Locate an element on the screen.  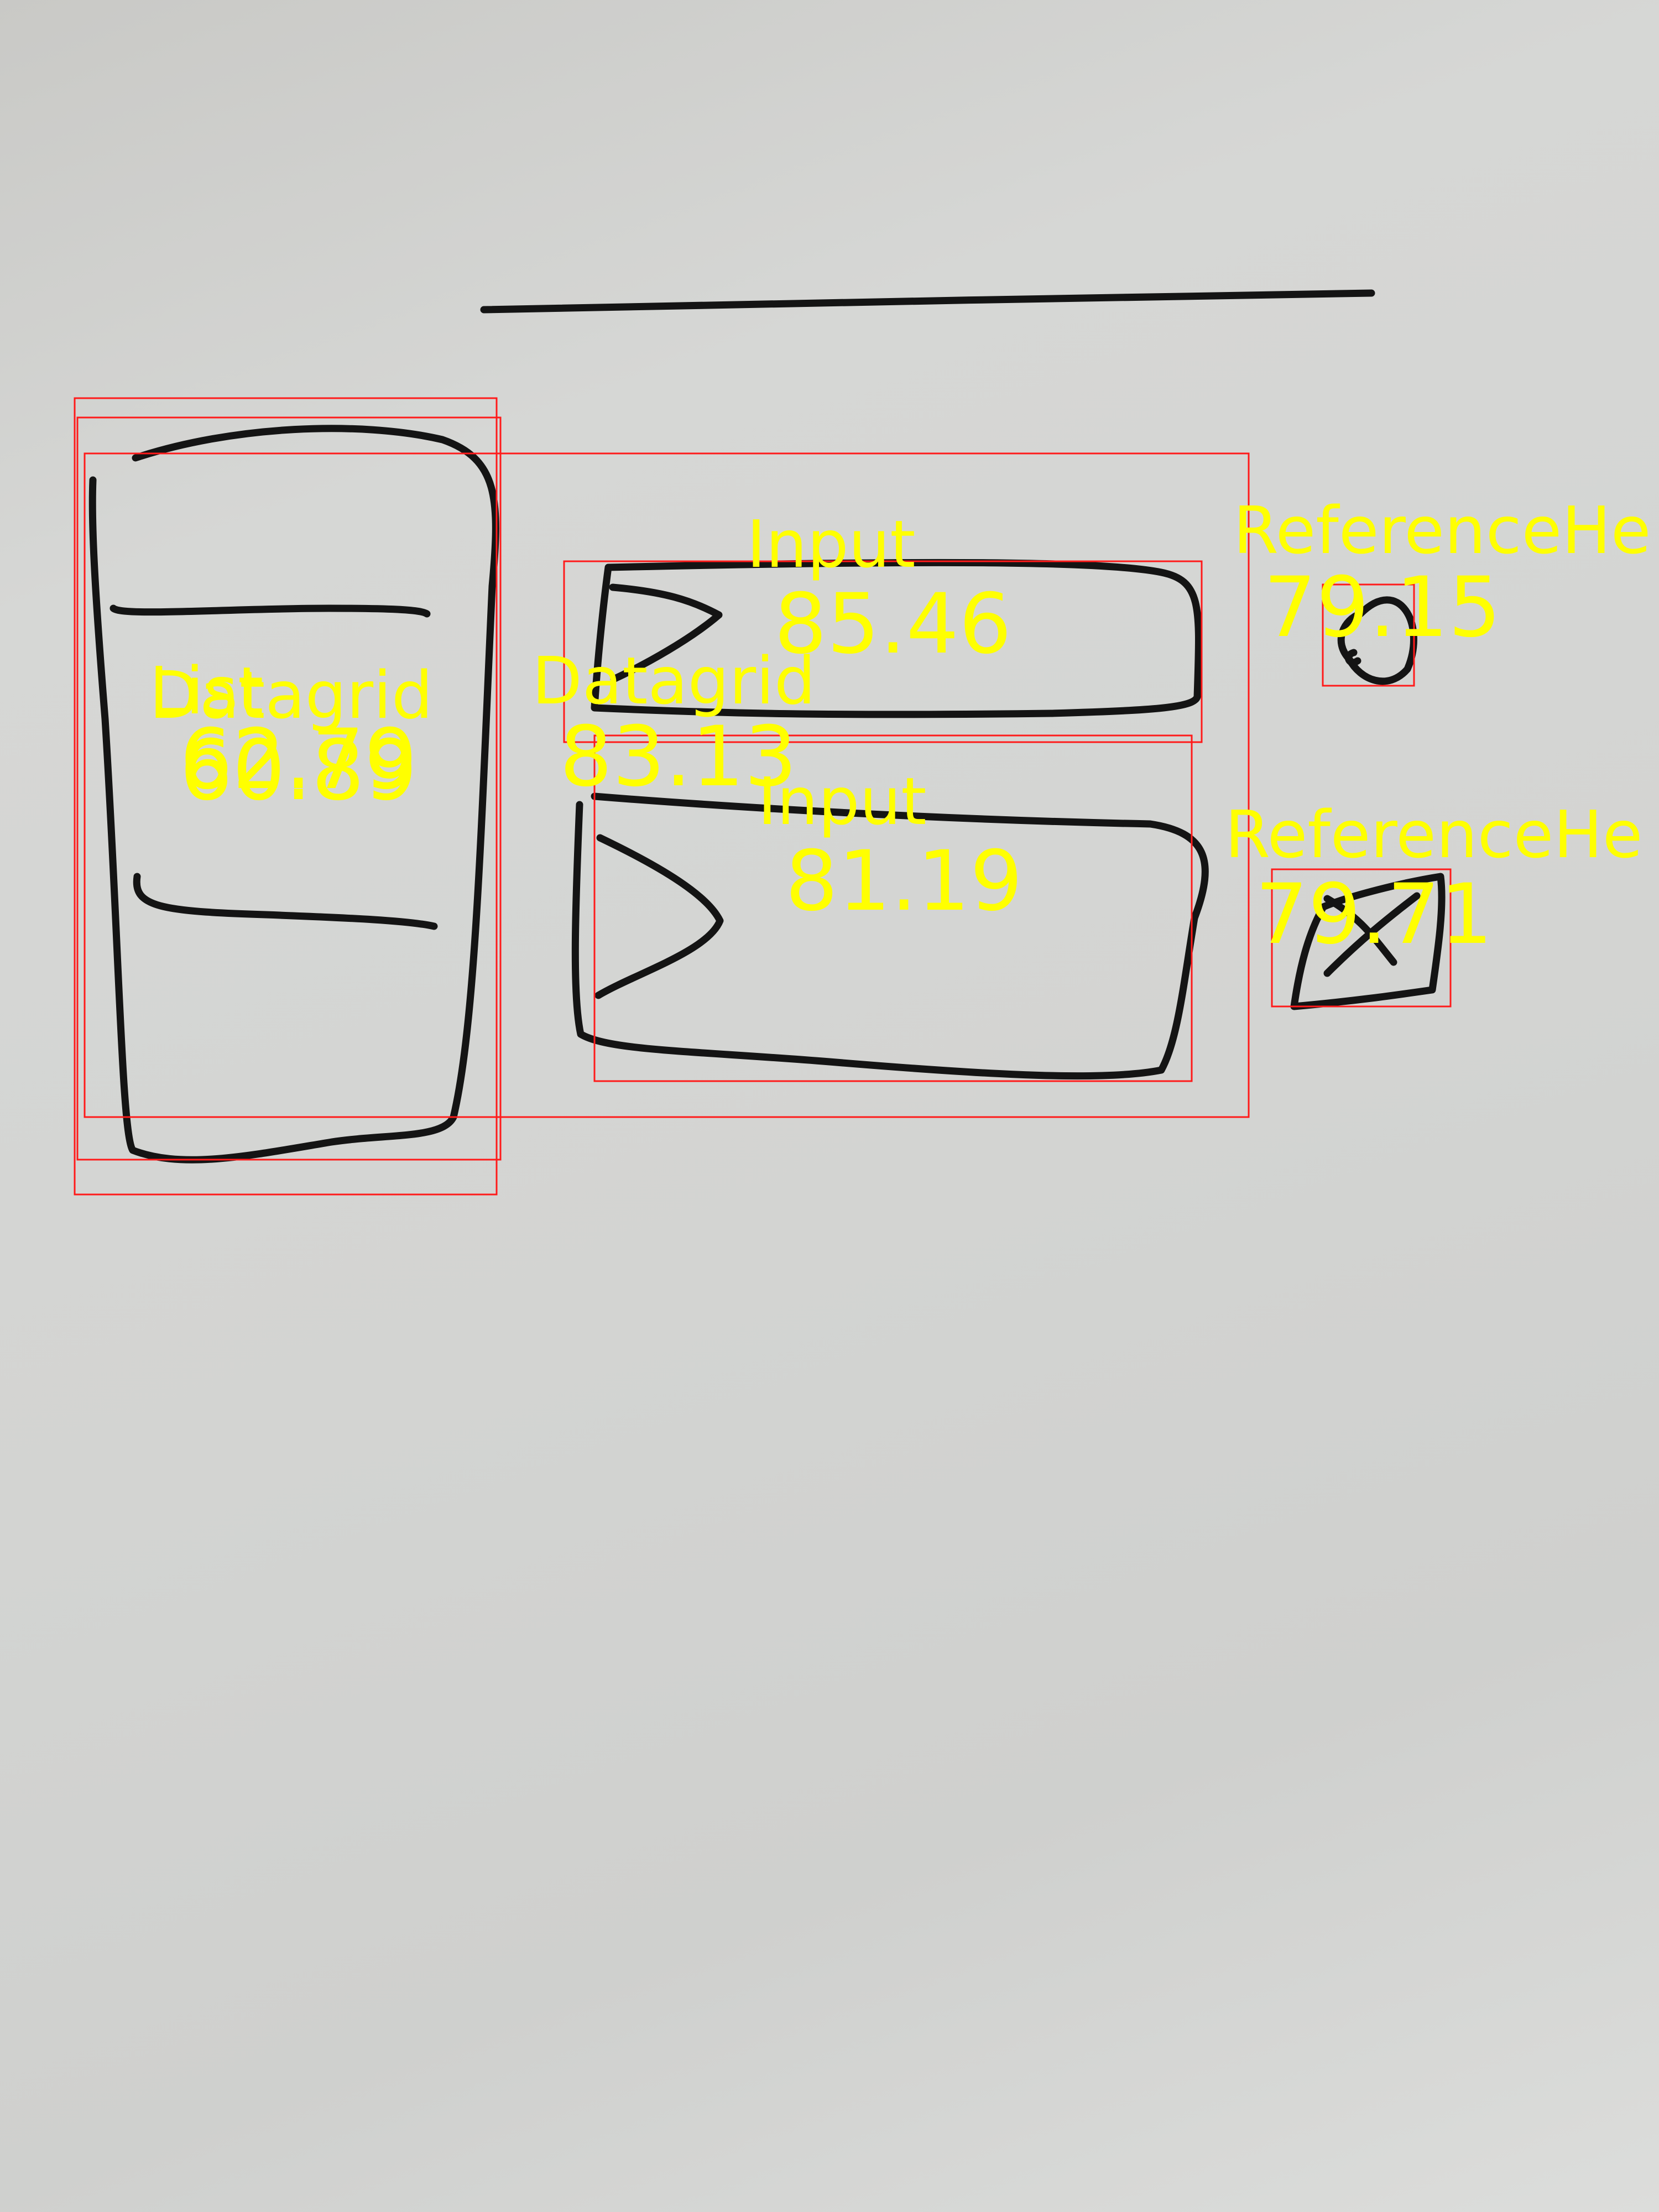
title-underline-stroke is located at coordinates (928, 301).